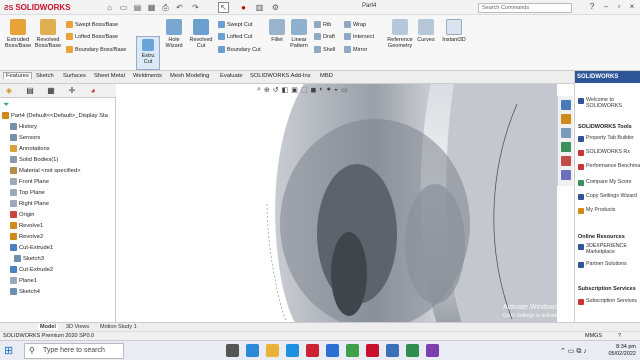  What do you see at coordinates (22, 214) in the screenshot?
I see `tree-item: Origin` at bounding box center [22, 214].